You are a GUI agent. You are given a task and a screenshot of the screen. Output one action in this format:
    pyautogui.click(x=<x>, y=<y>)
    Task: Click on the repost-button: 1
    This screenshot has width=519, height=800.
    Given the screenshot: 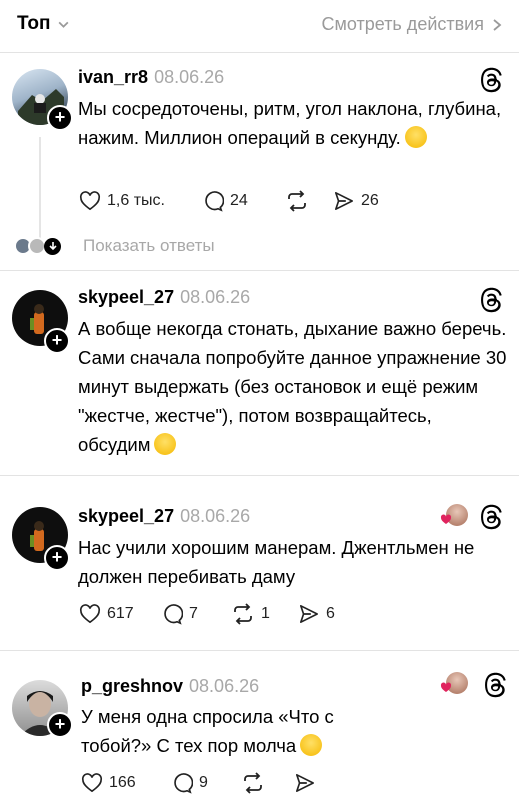 What is the action you would take?
    pyautogui.click(x=264, y=614)
    